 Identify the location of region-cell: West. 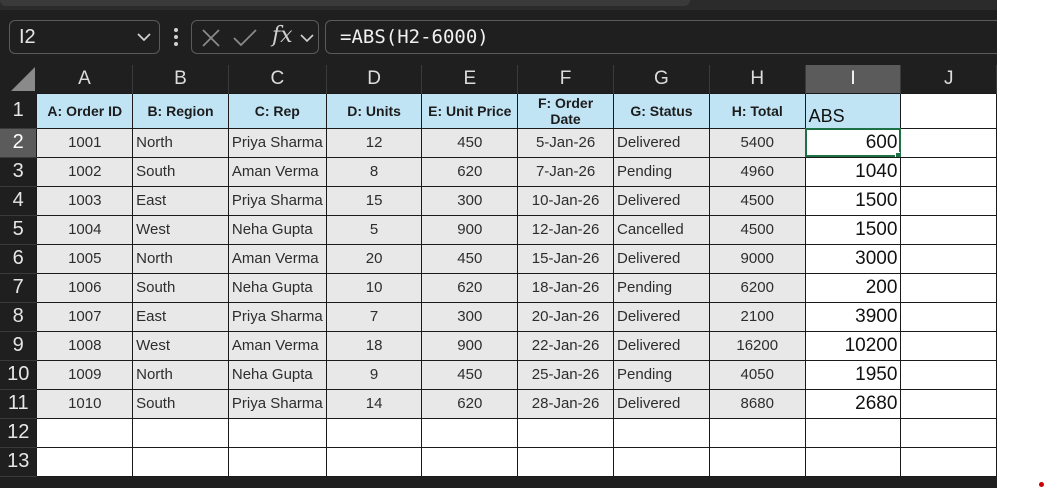
(180, 345).